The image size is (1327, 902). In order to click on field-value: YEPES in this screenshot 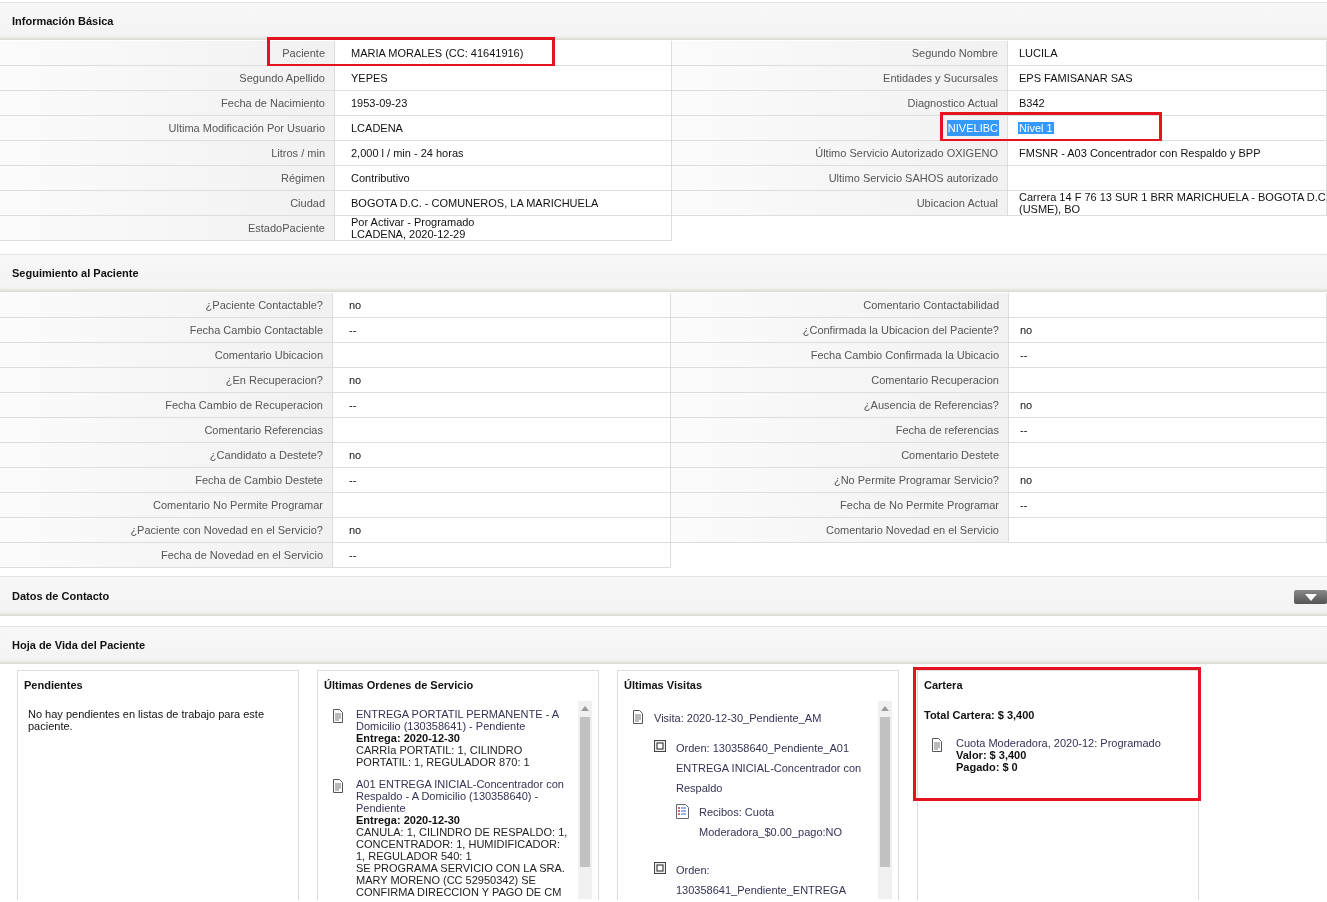, I will do `click(369, 78)`.